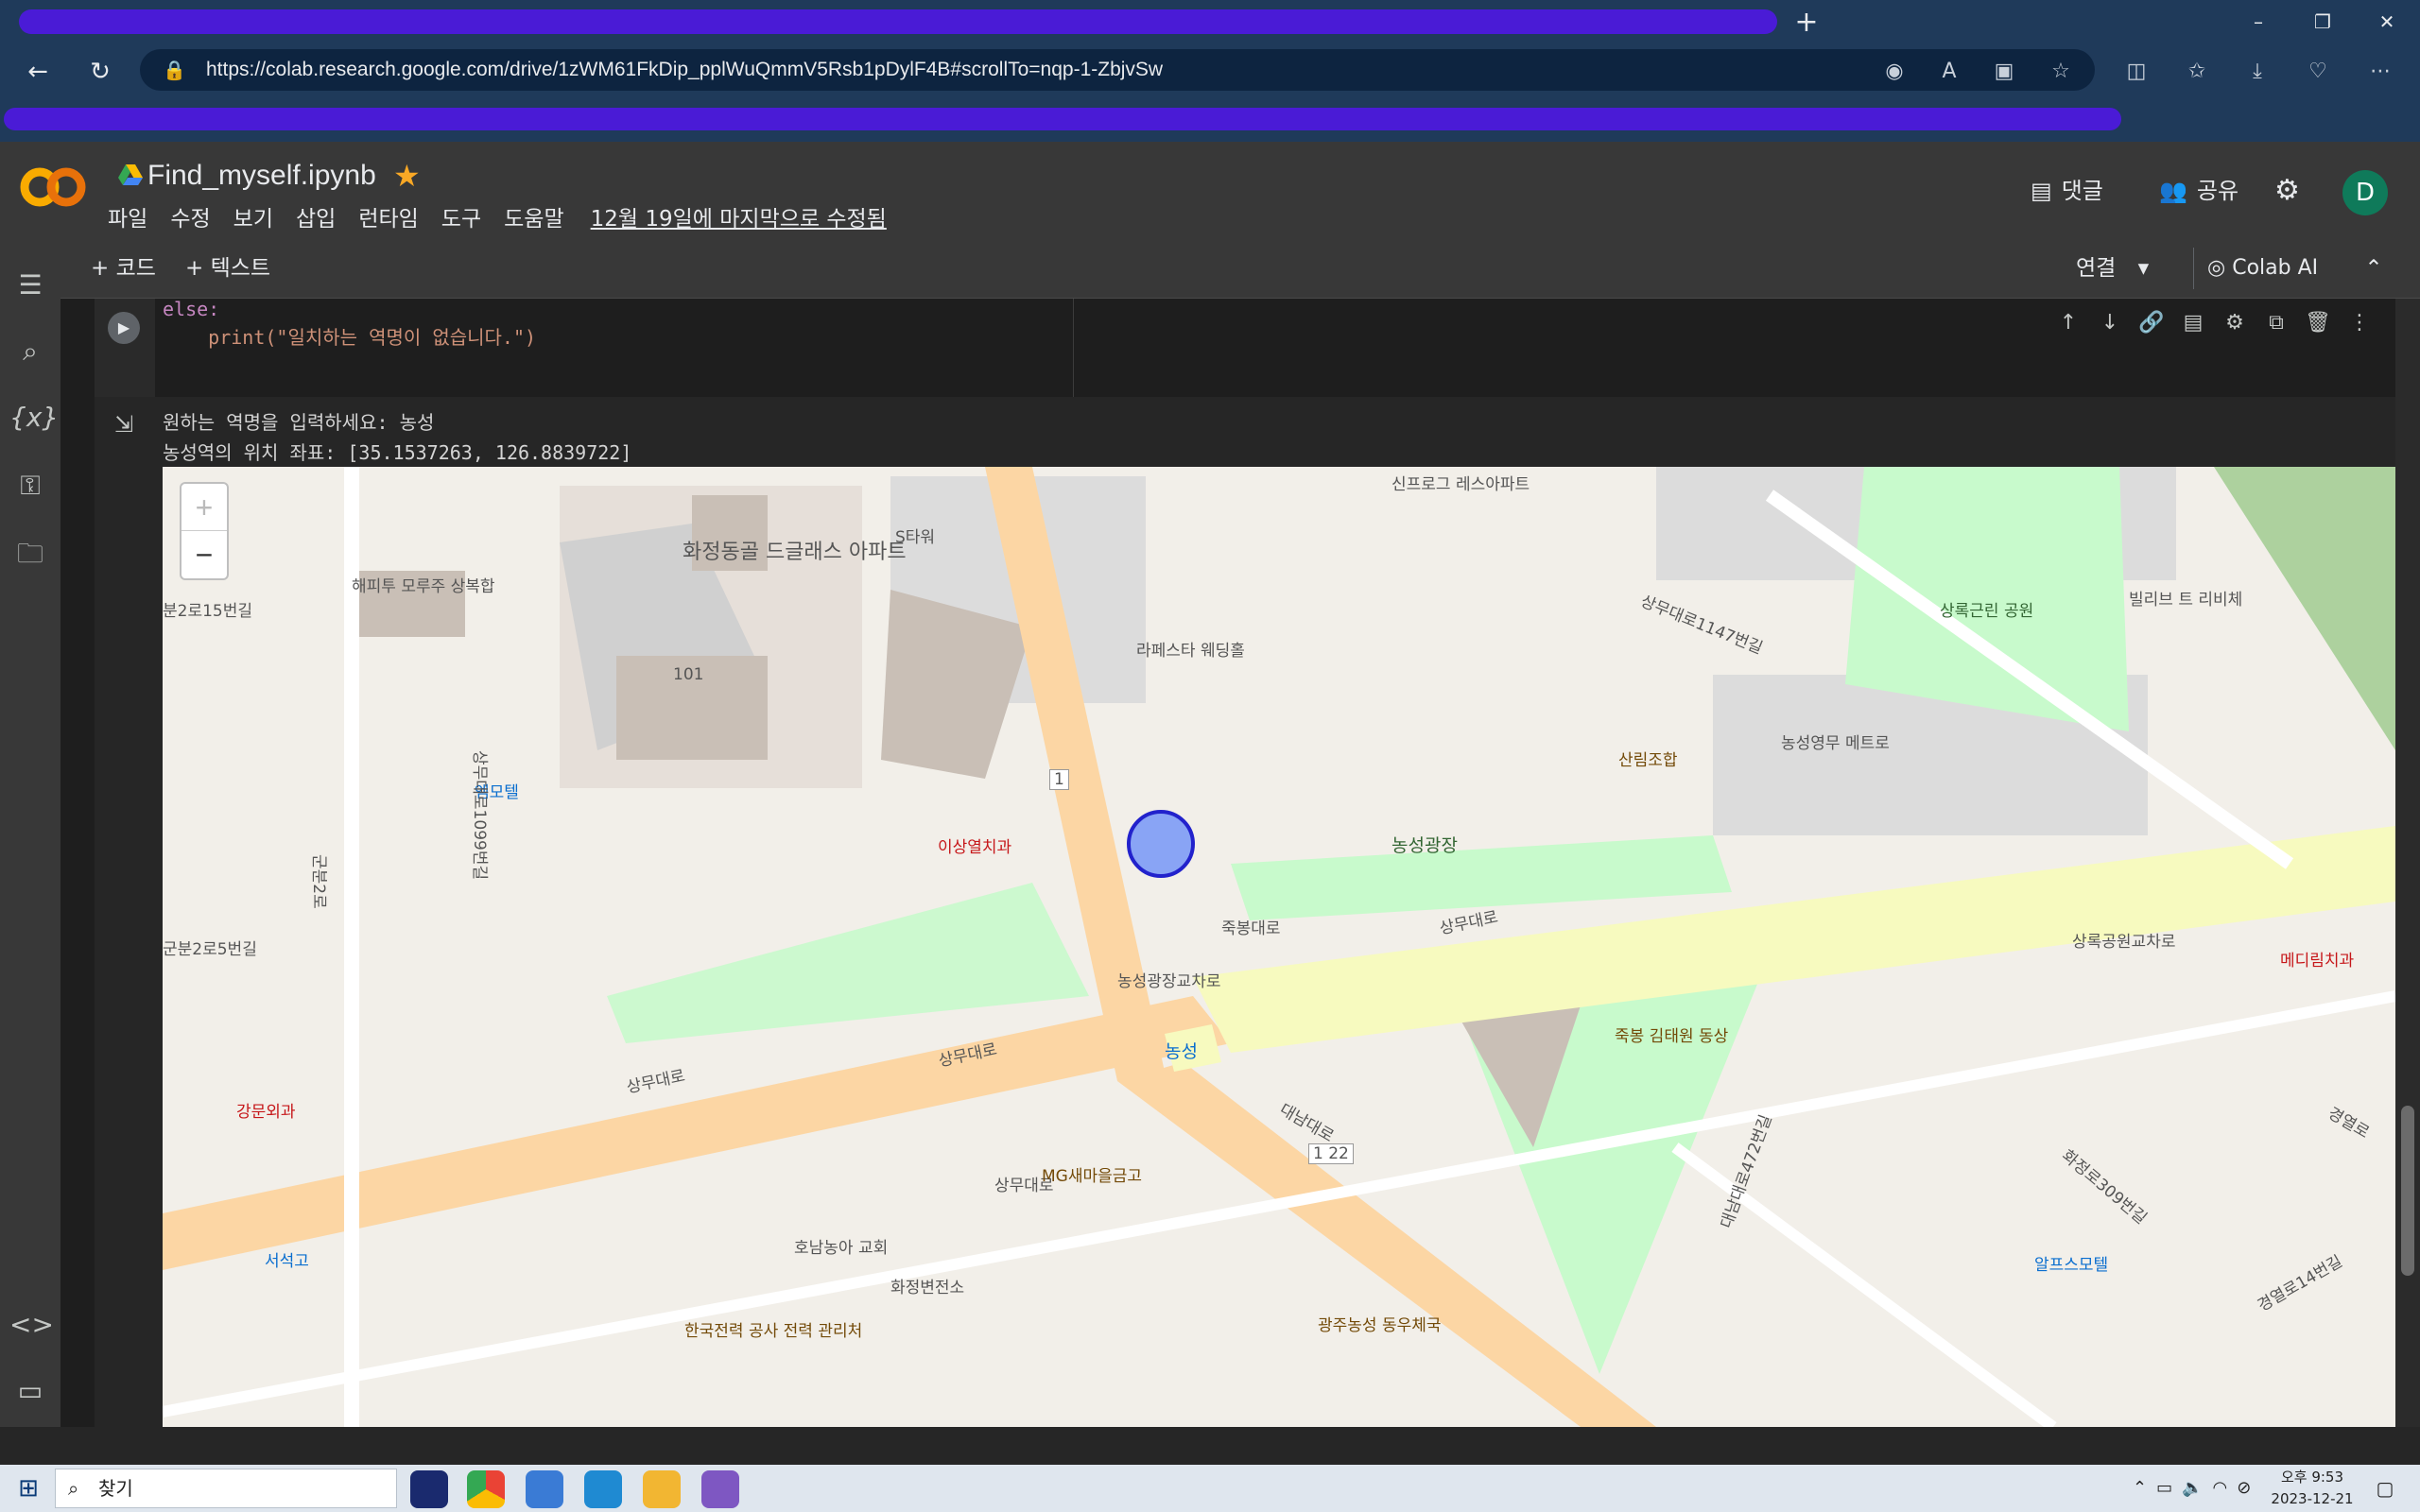 Image resolution: width=2420 pixels, height=1512 pixels. Describe the element at coordinates (2408, 1191) in the screenshot. I see `scrollbar-thumb` at that location.